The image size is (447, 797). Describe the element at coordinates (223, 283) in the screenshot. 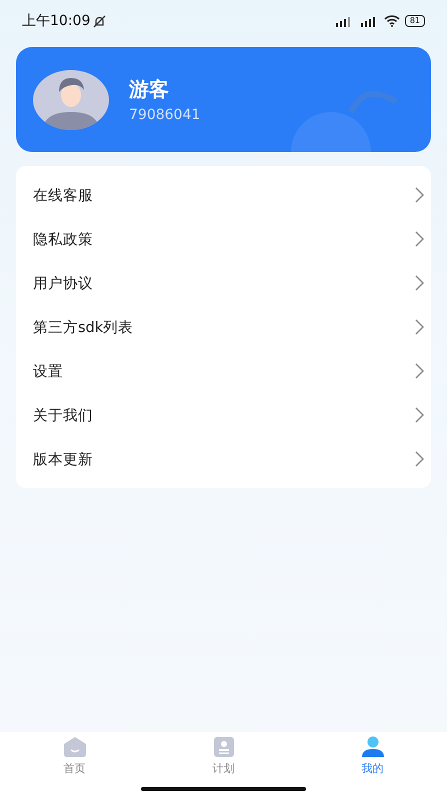

I see `menu-item: 用户协议` at that location.